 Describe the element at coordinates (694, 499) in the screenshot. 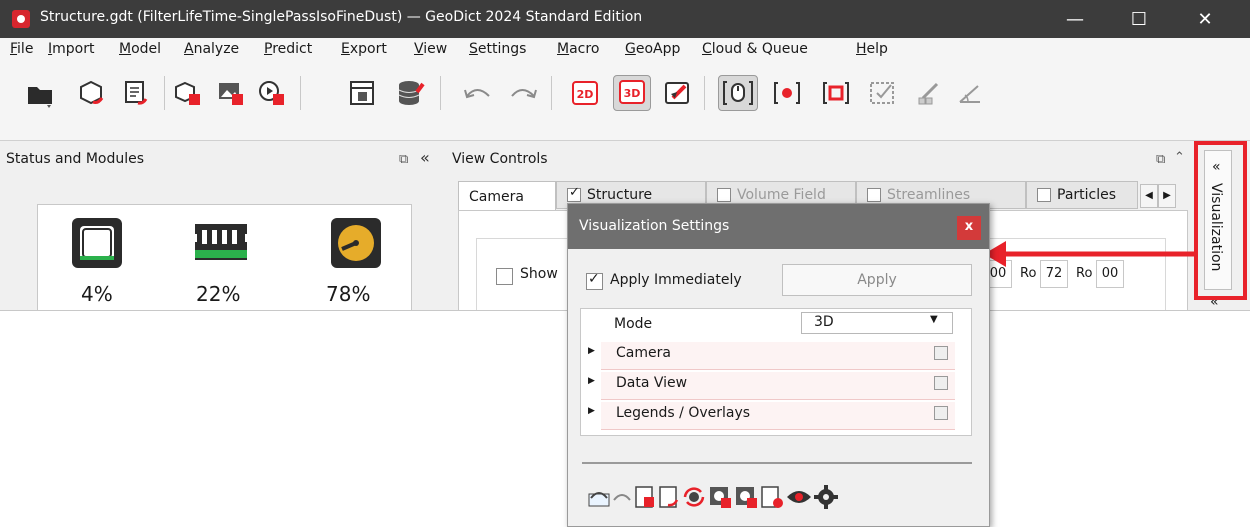

I see `reset-settings-icon` at that location.